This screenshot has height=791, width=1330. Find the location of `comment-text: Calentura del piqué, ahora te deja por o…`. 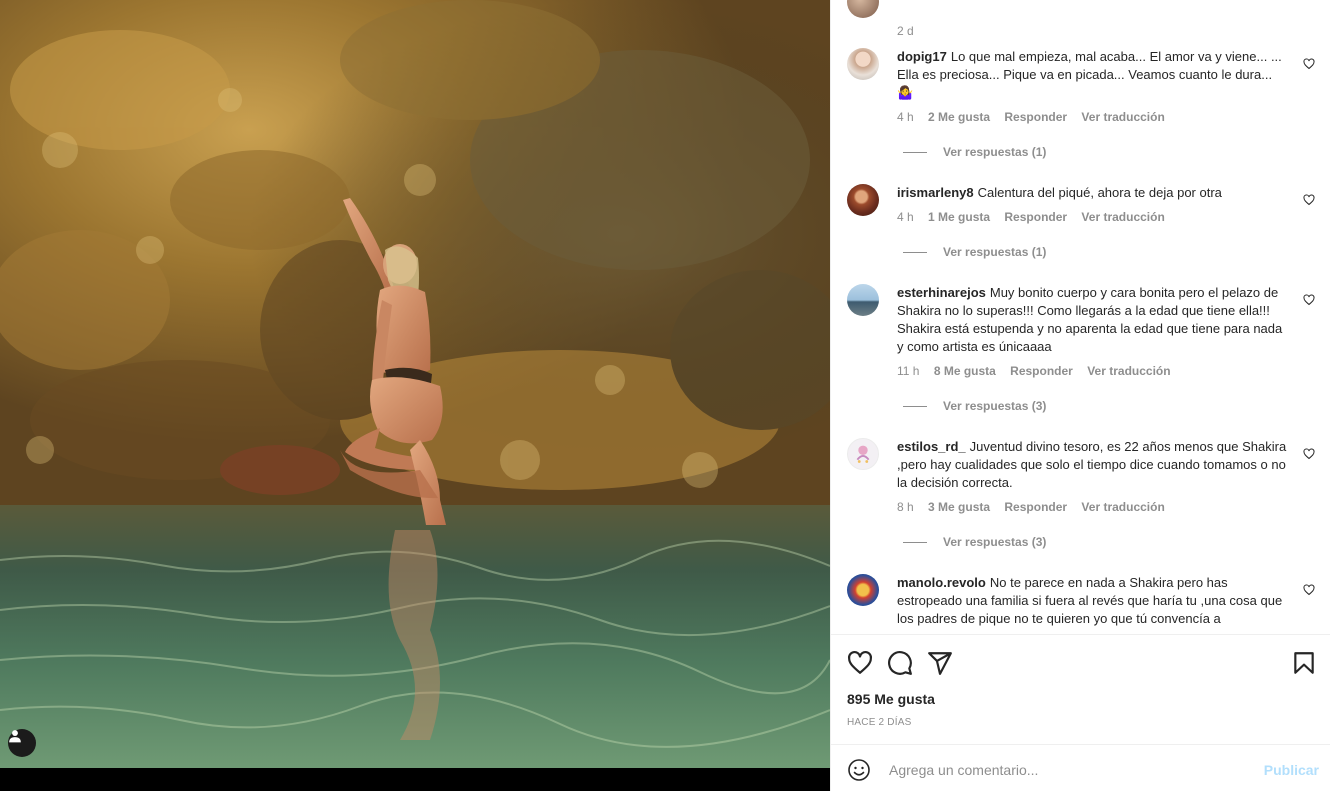

comment-text: Calentura del piqué, ahora te deja por o… is located at coordinates (1099, 192).